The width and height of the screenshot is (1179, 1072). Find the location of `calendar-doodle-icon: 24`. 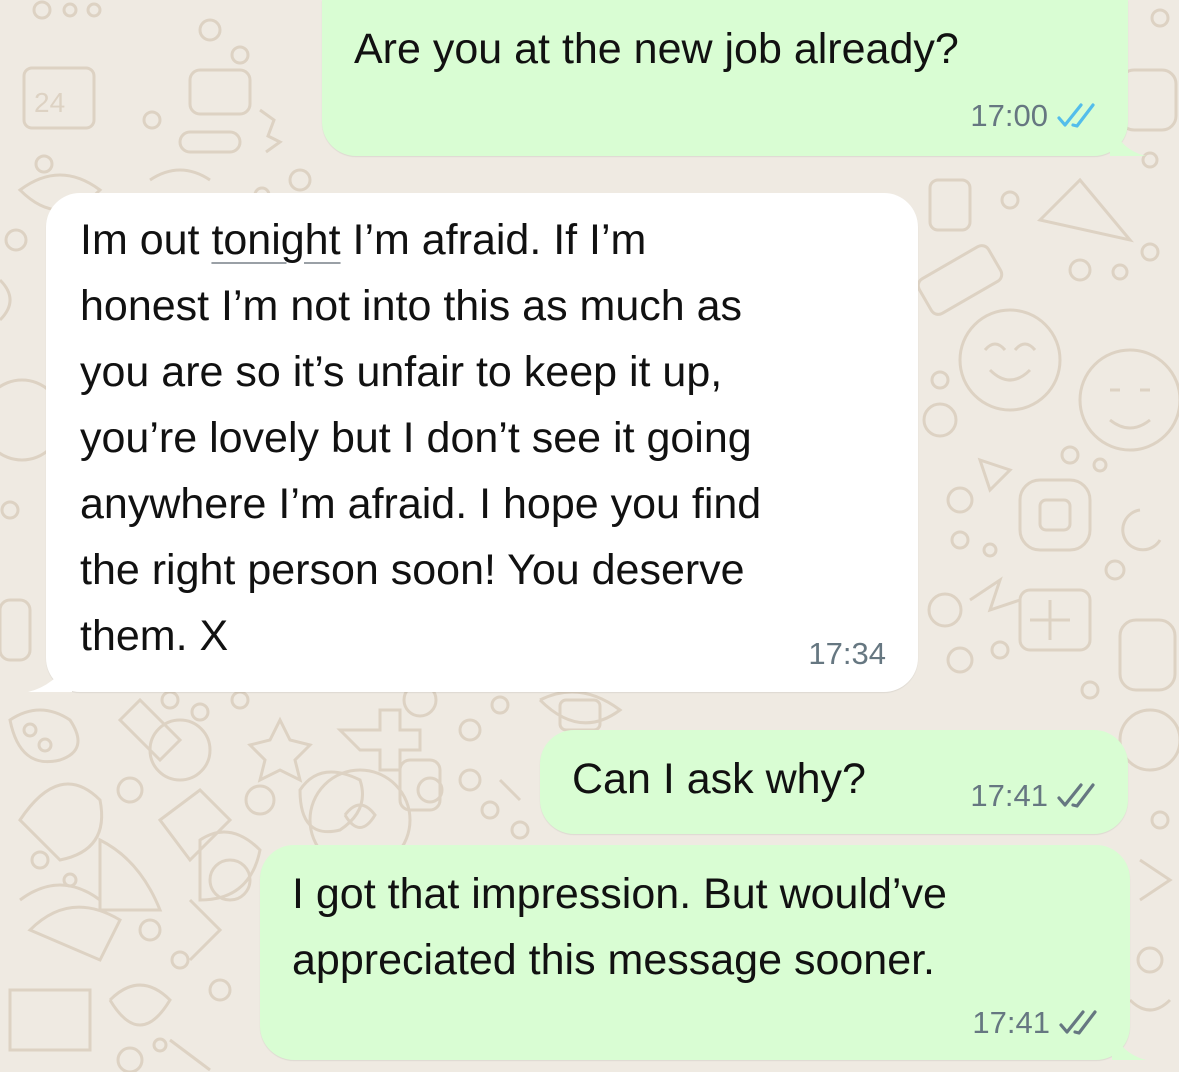

calendar-doodle-icon: 24 is located at coordinates (59, 98).